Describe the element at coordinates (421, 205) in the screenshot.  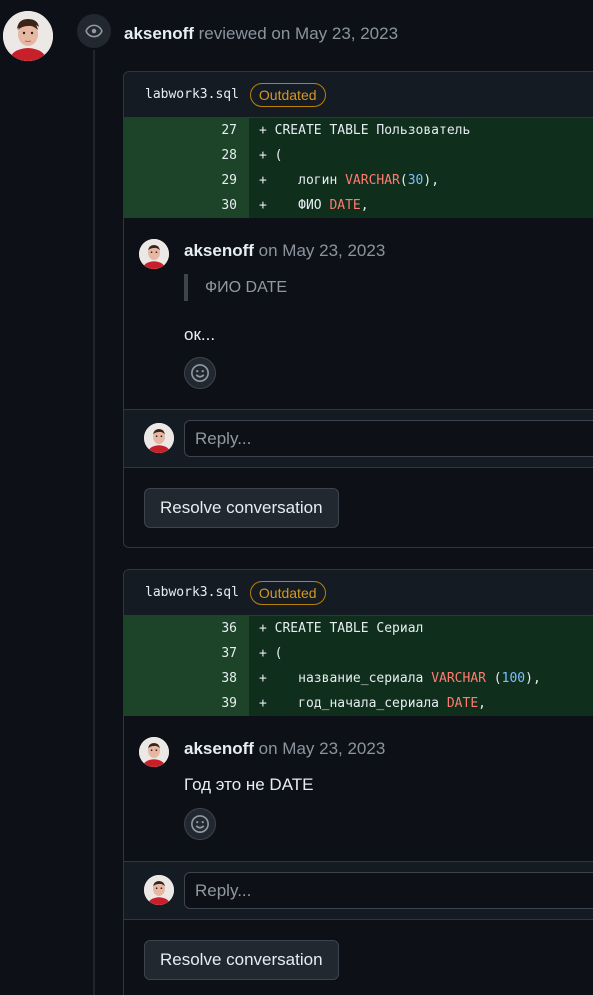
I see `line-code: + ФИО DATE,` at that location.